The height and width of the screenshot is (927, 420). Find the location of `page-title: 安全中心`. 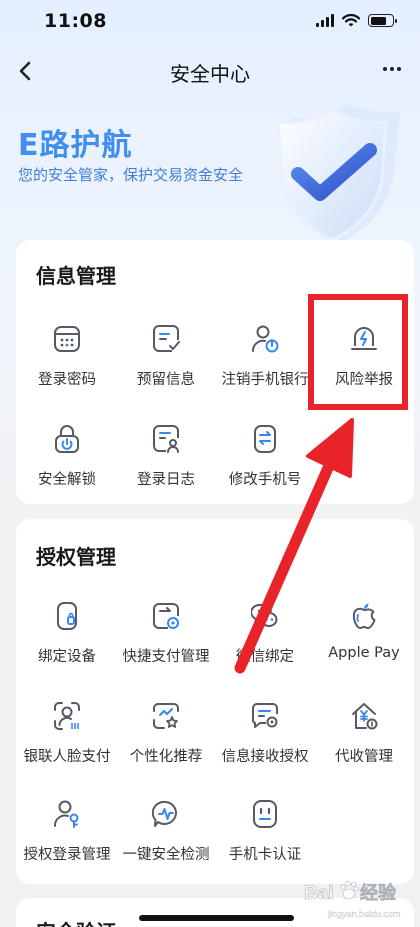

page-title: 安全中心 is located at coordinates (210, 74).